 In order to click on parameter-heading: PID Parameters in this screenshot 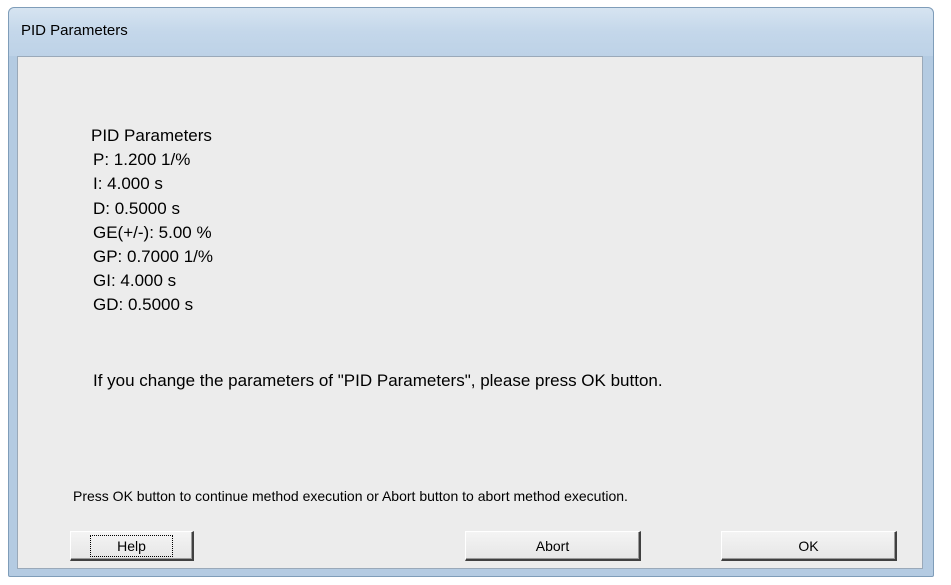, I will do `click(151, 135)`.